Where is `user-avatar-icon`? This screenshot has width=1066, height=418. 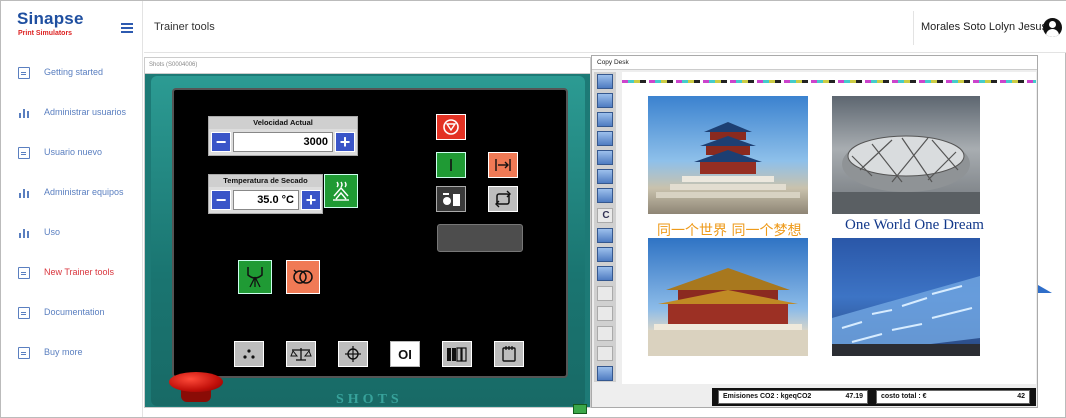 user-avatar-icon is located at coordinates (1052, 27).